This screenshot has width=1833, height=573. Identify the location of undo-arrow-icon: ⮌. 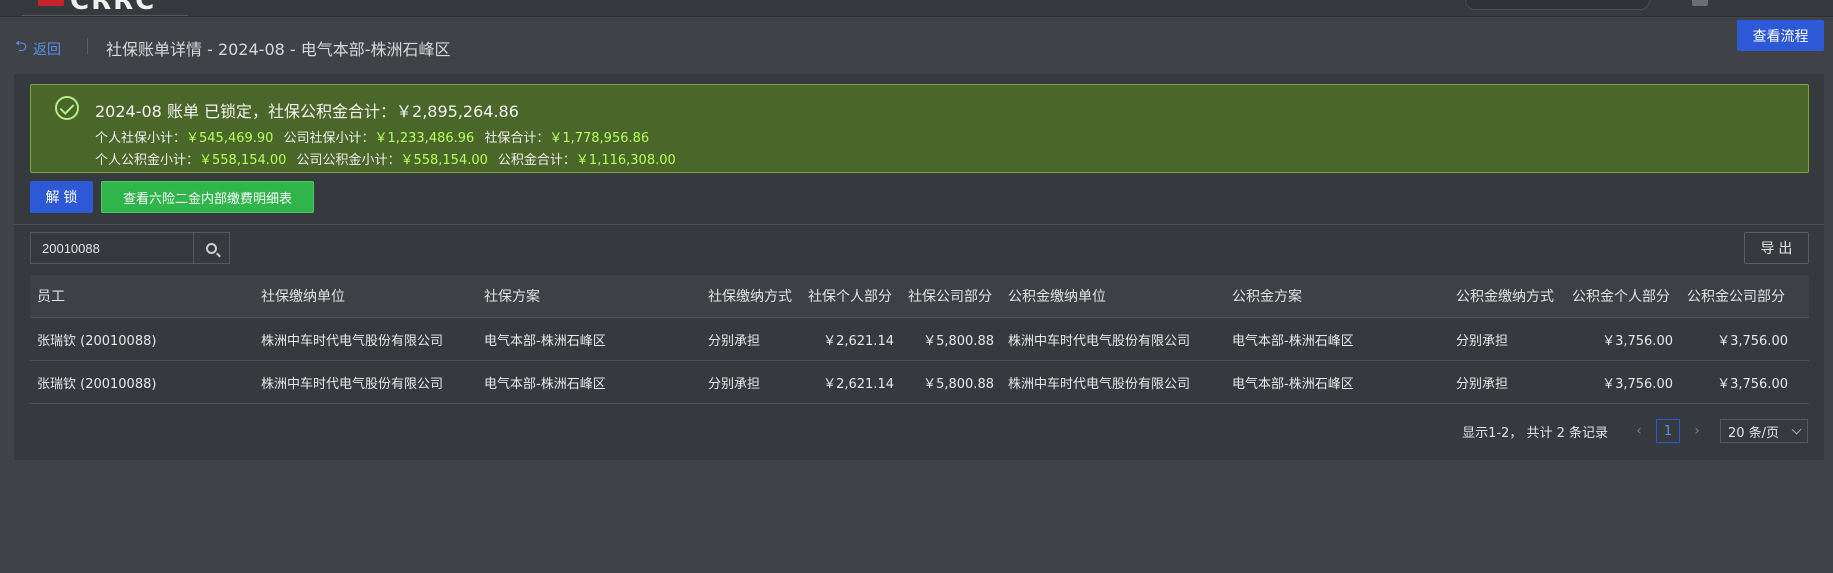
(21, 46).